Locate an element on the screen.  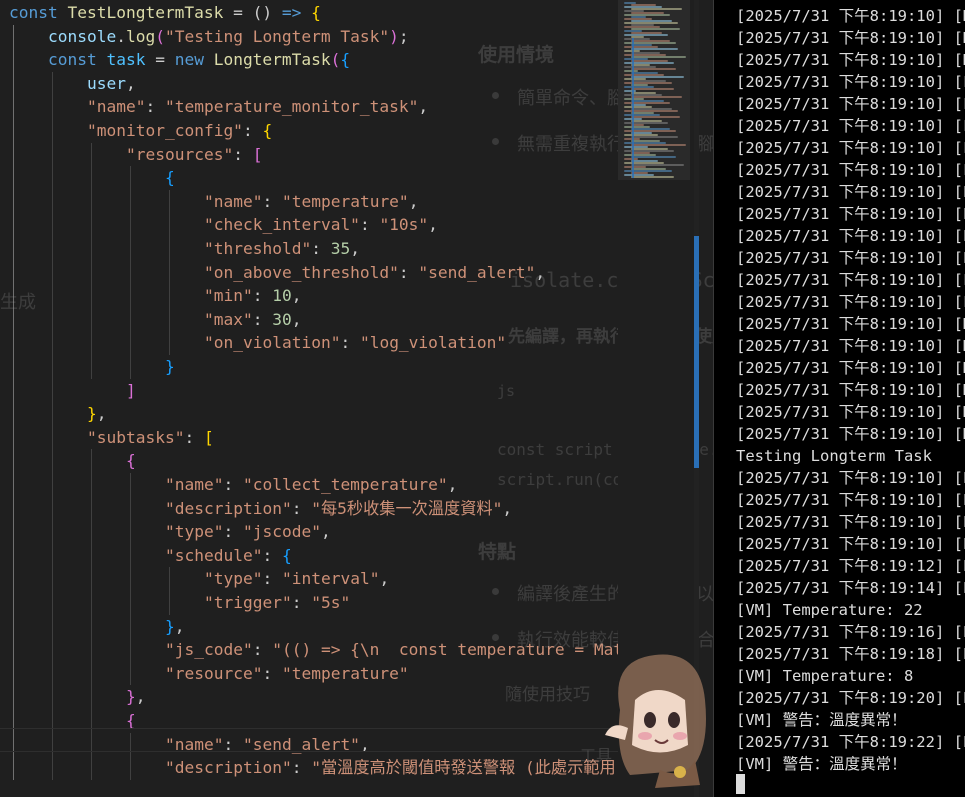
code-token: "resources" is located at coordinates (180, 154).